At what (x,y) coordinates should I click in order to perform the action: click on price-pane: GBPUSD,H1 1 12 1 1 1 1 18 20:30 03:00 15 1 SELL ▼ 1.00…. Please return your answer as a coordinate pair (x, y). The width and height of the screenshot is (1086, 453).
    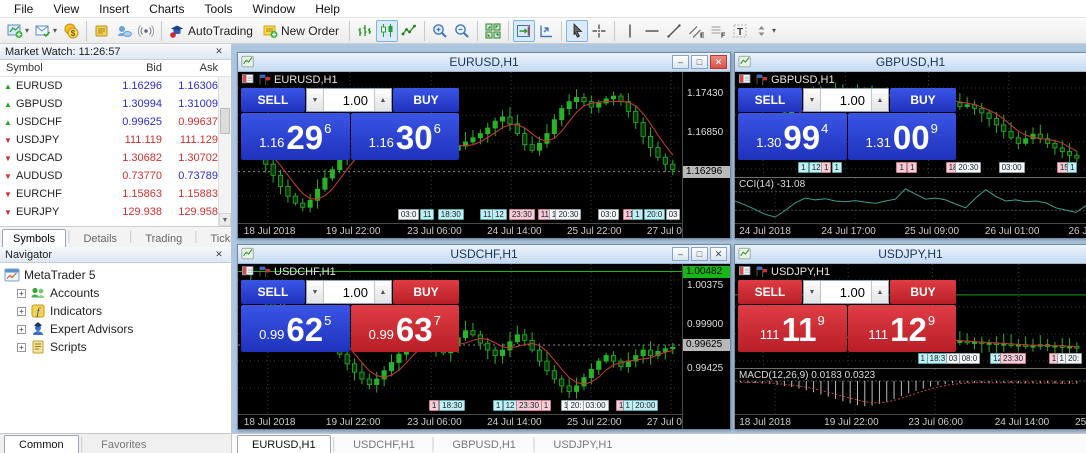
    Looking at the image, I should click on (910, 124).